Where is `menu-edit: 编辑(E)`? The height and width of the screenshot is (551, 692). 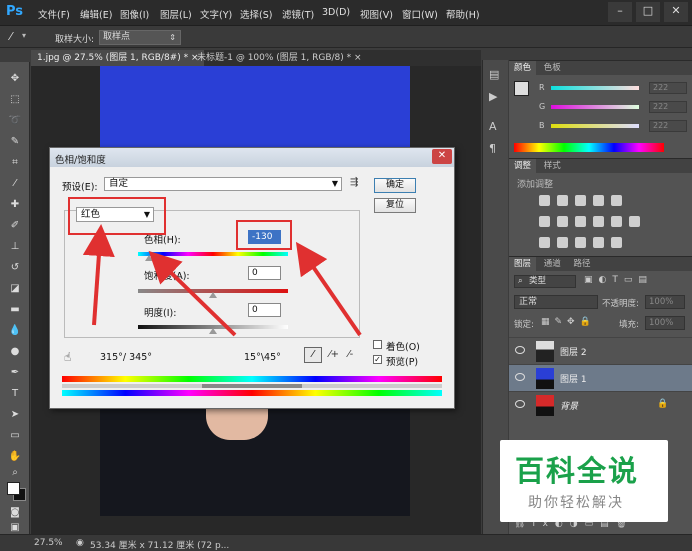 menu-edit: 编辑(E) is located at coordinates (96, 14).